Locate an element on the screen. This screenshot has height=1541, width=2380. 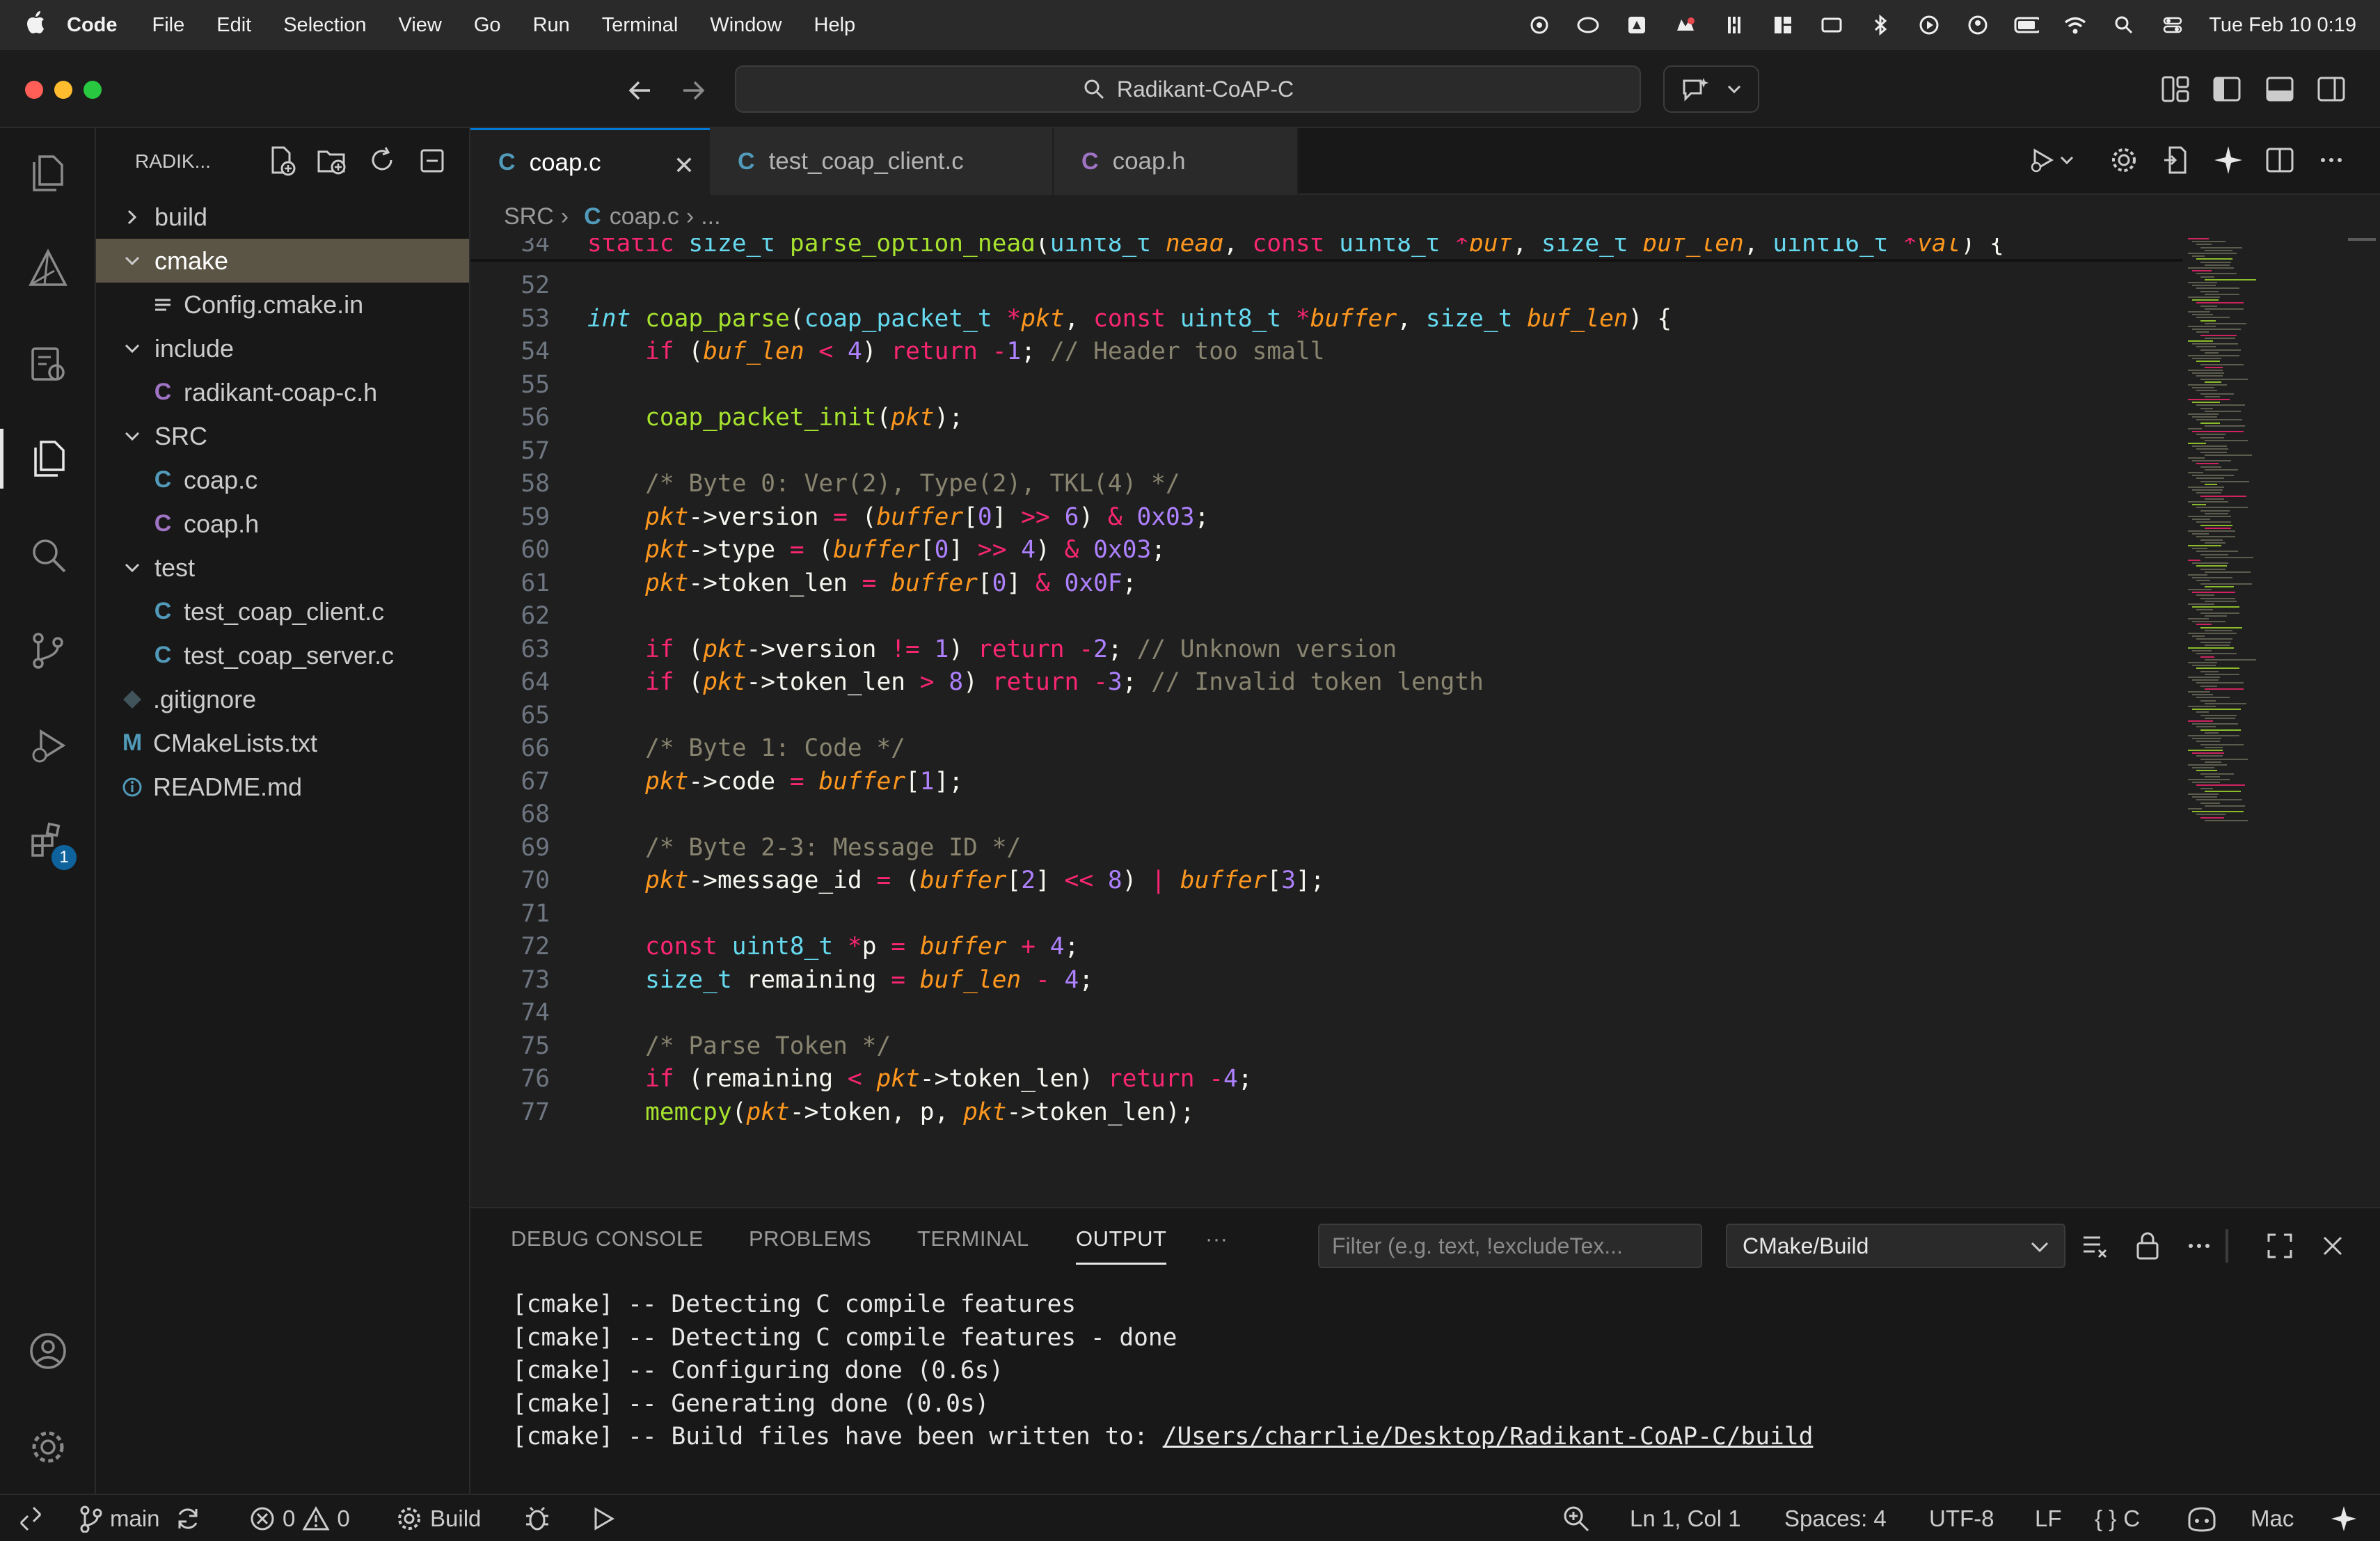
minimize-window-button is located at coordinates (63, 90).